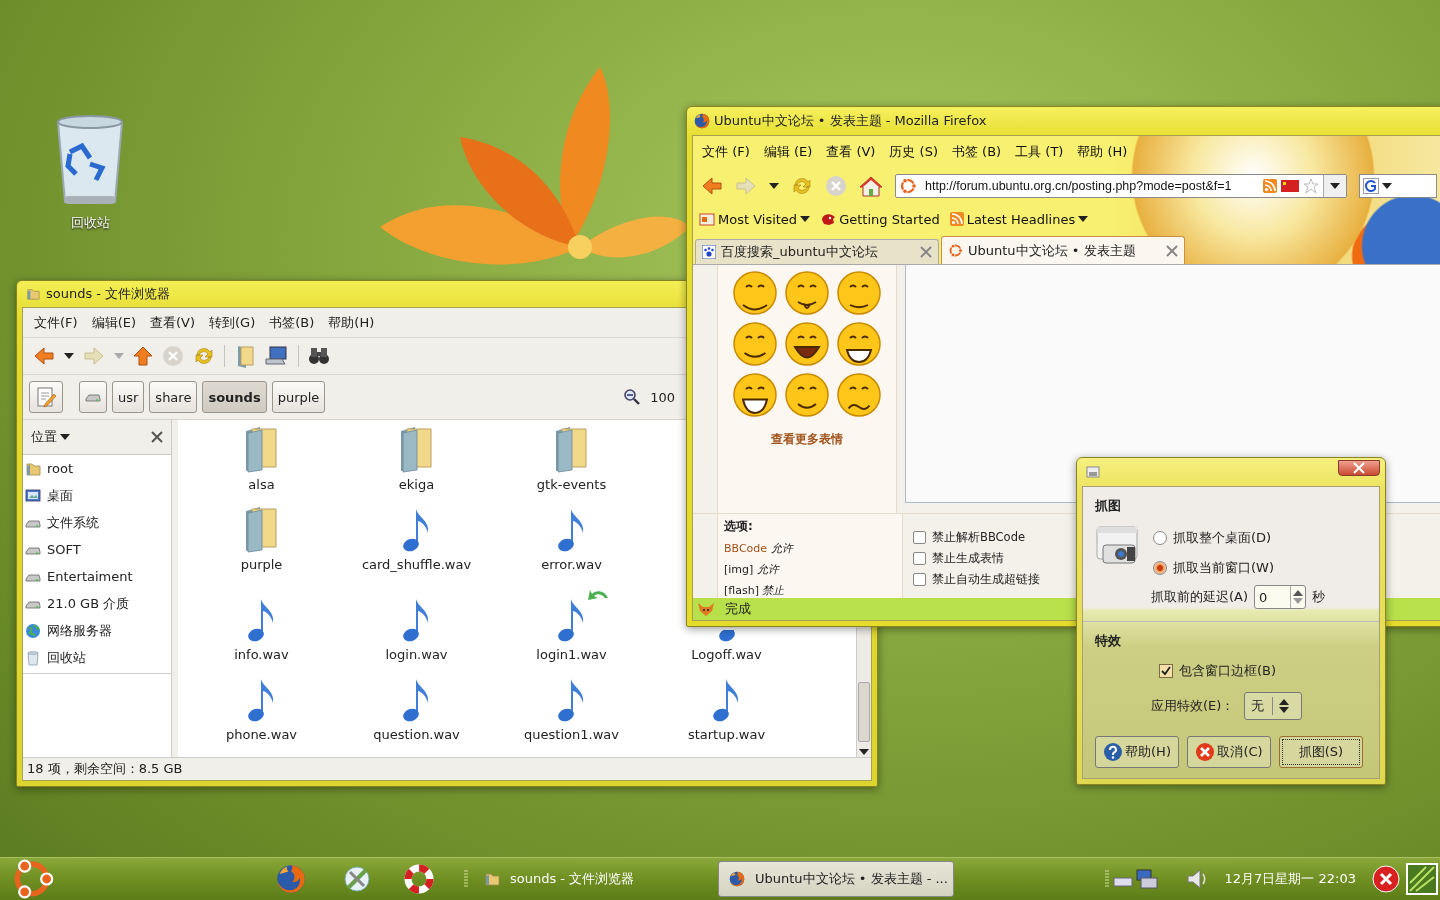 This screenshot has height=900, width=1440. Describe the element at coordinates (592, 879) in the screenshot. I see `taskbar-item: sounds - 文件浏览器` at that location.